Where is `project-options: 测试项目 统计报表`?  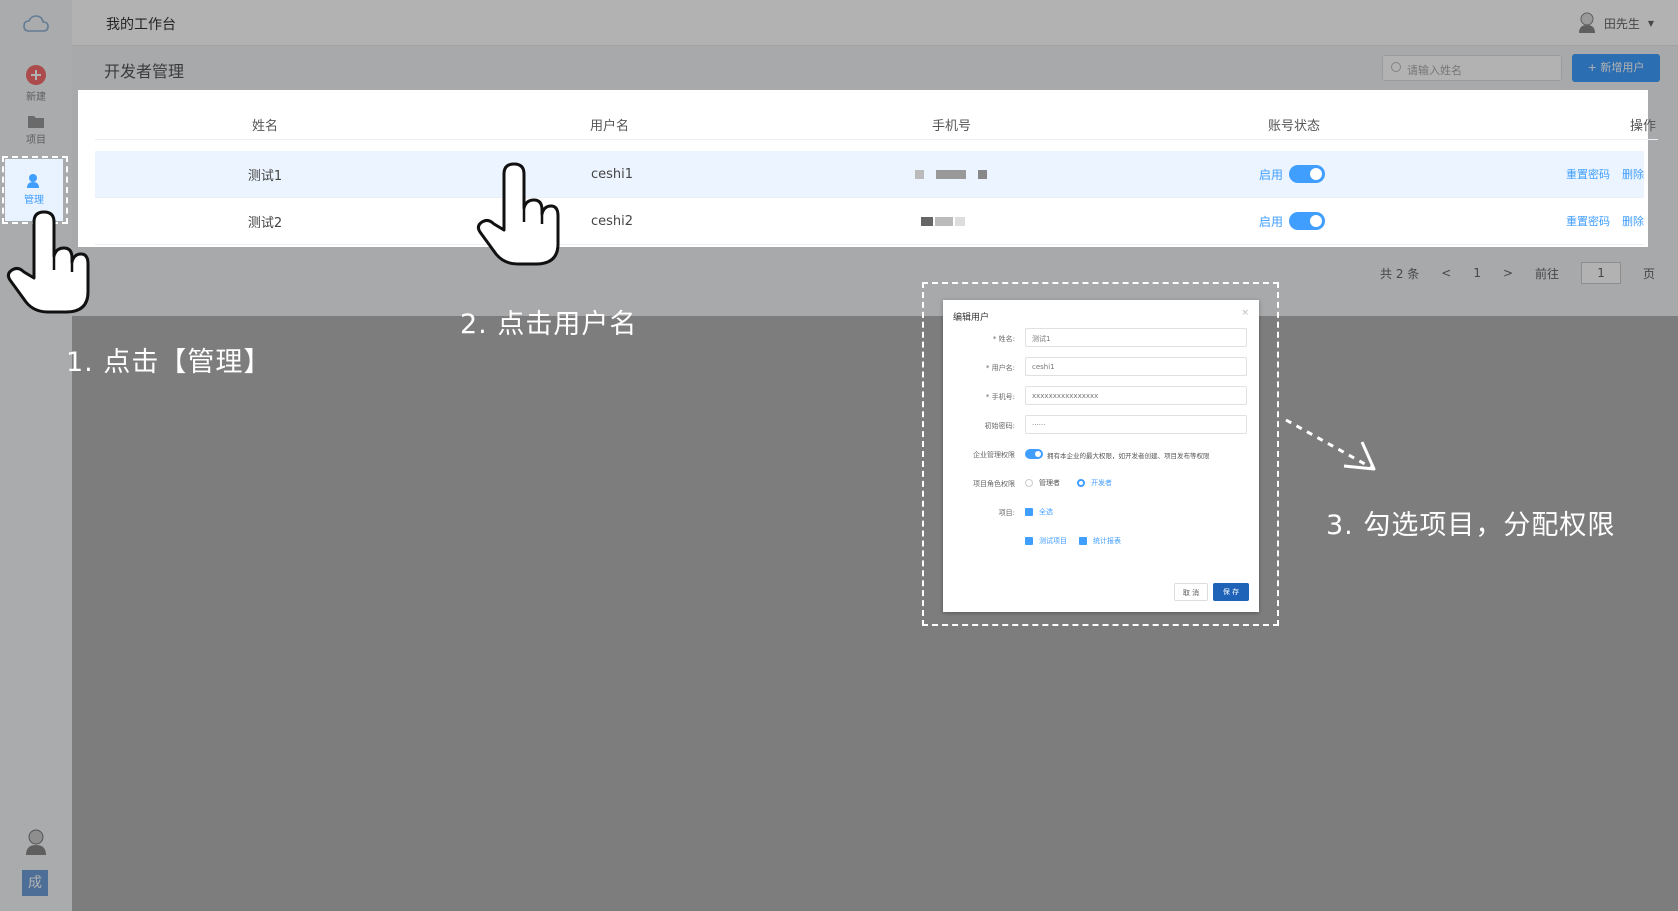 project-options: 测试项目 统计报表 is located at coordinates (1101, 541).